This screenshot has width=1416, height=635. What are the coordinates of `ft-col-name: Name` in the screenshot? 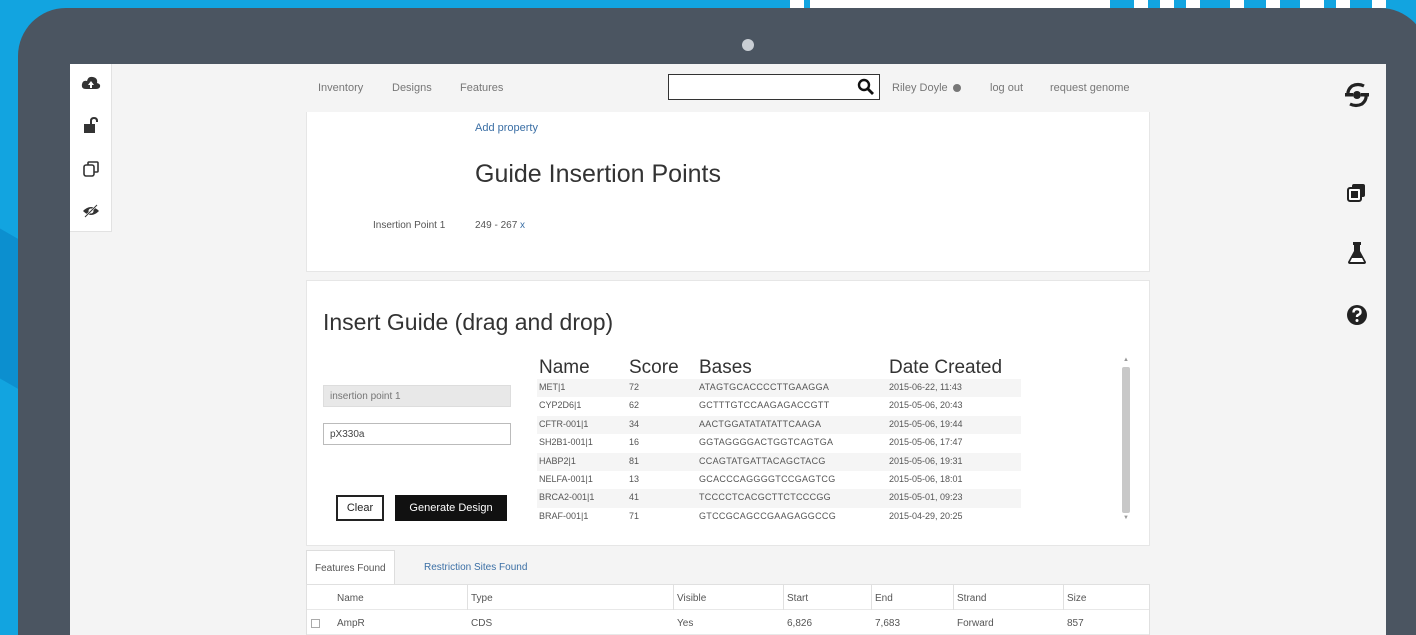 It's located at (350, 598).